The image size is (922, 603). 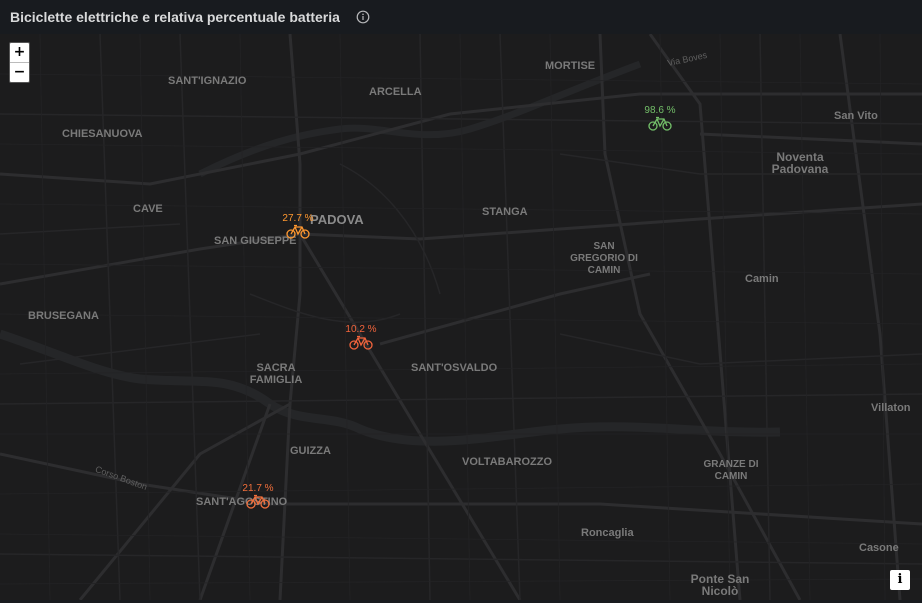 I want to click on bike-marker: 98.6 %, so click(x=660, y=120).